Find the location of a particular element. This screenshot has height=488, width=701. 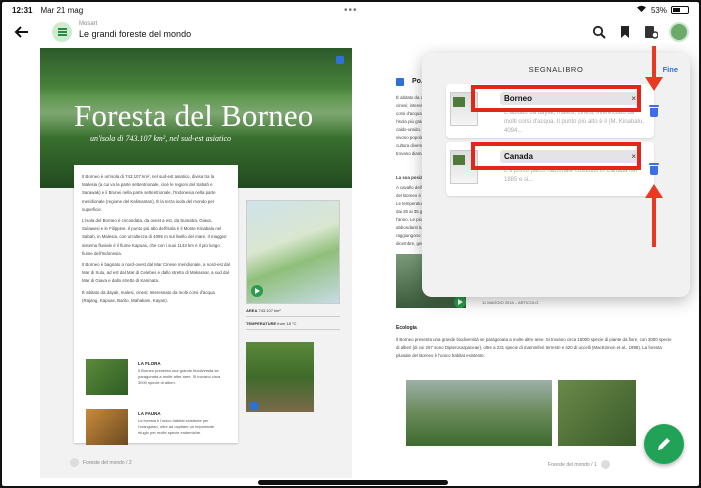

multitasking-dots-icon: ••• is located at coordinates (351, 10).